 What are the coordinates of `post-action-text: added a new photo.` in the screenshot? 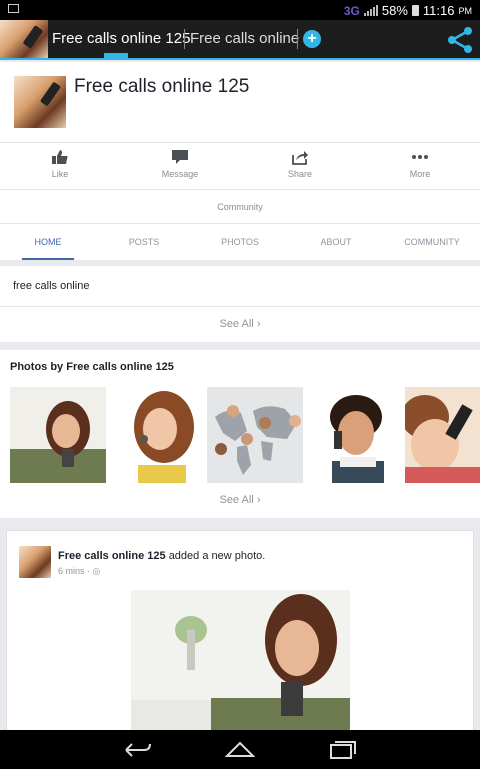 It's located at (217, 556).